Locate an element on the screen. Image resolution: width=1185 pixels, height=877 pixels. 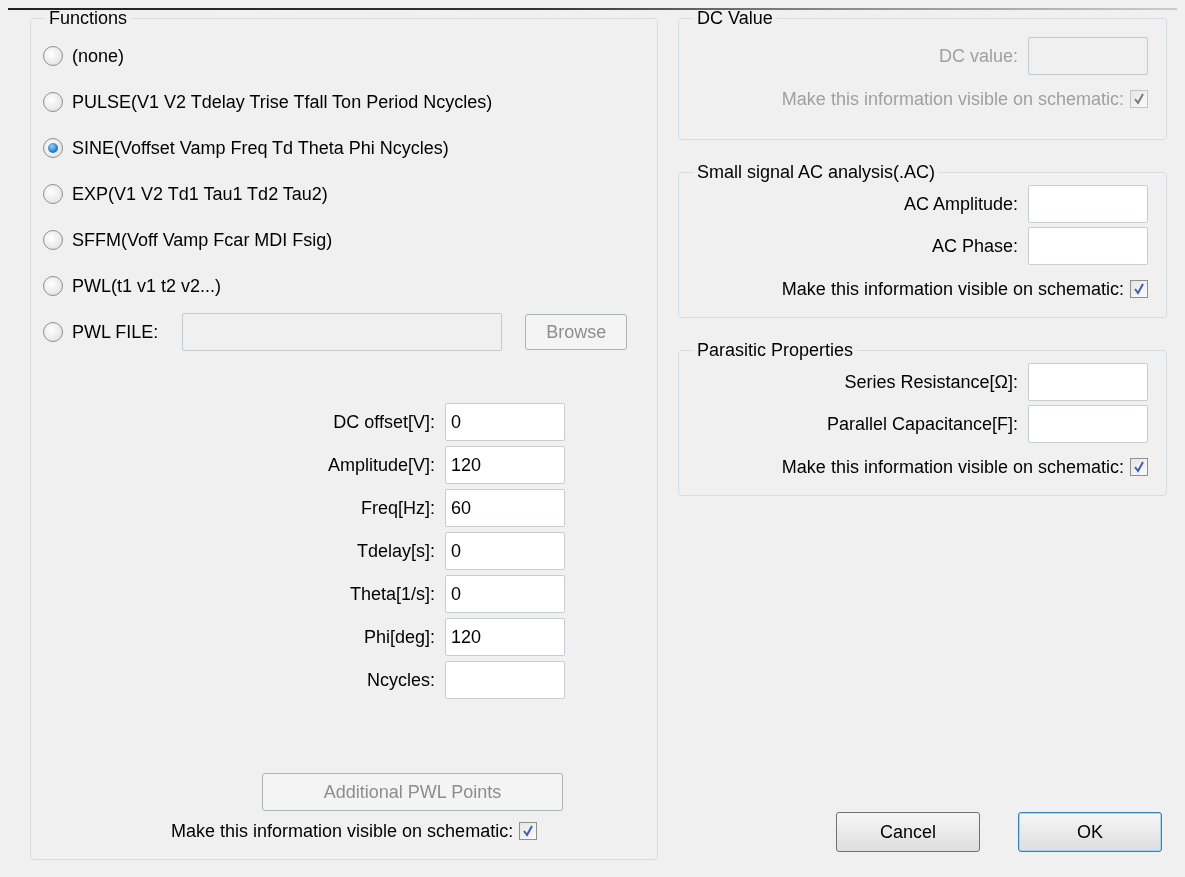
field-label: Series Resistance[Ω]: is located at coordinates (931, 382).